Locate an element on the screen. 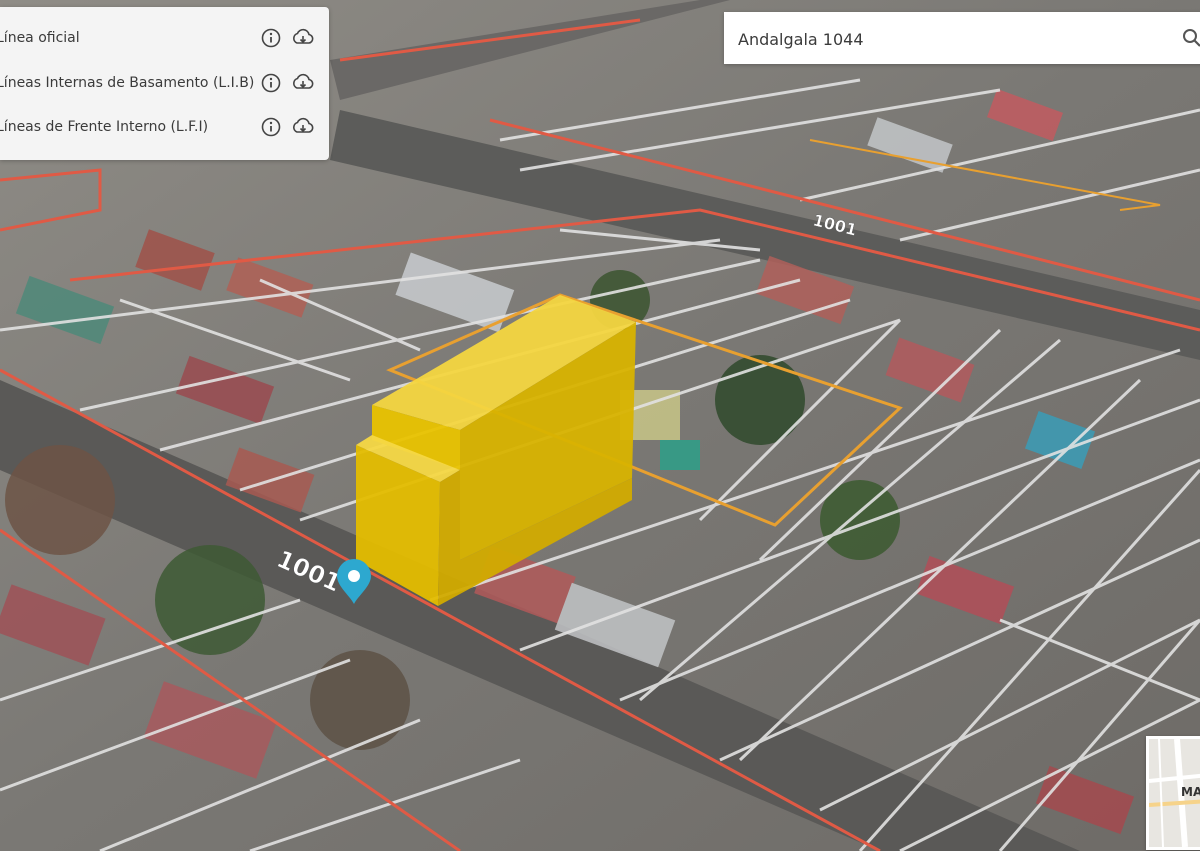  minimap-label: MA is located at coordinates (1190, 792).